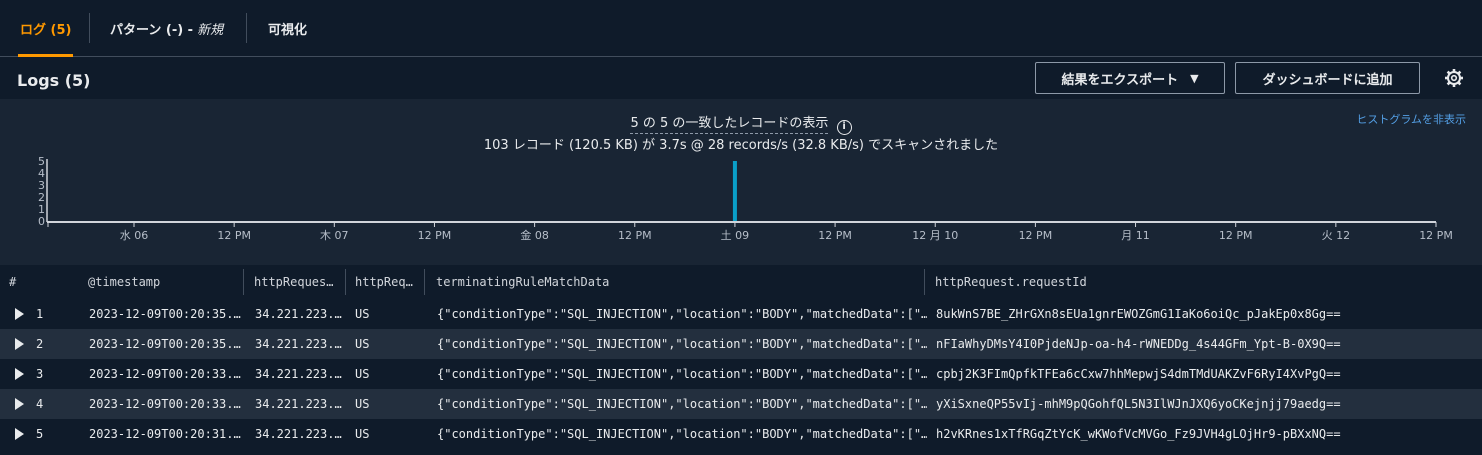  Describe the element at coordinates (1411, 119) in the screenshot. I see `hide-histogram-link: ヒストグラムを非表示` at that location.